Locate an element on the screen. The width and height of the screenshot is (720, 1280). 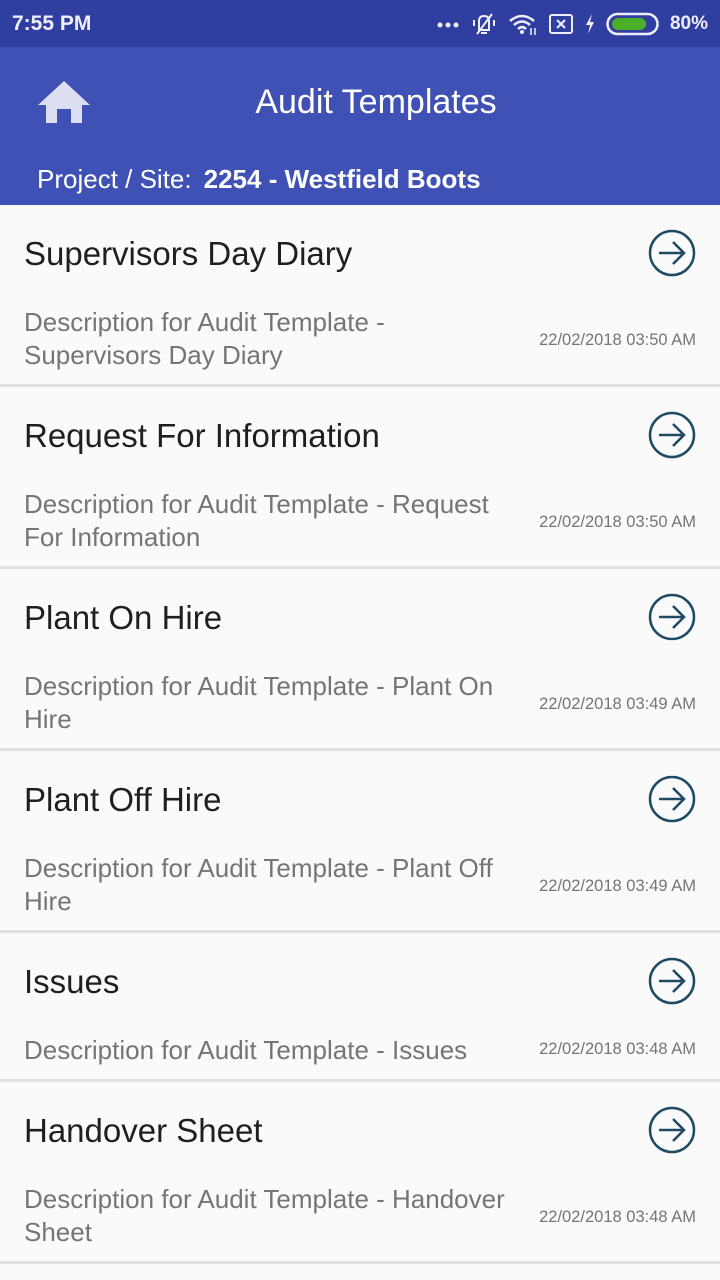
project-site: Project / Site: 2254 - Westfield Boots is located at coordinates (259, 179).